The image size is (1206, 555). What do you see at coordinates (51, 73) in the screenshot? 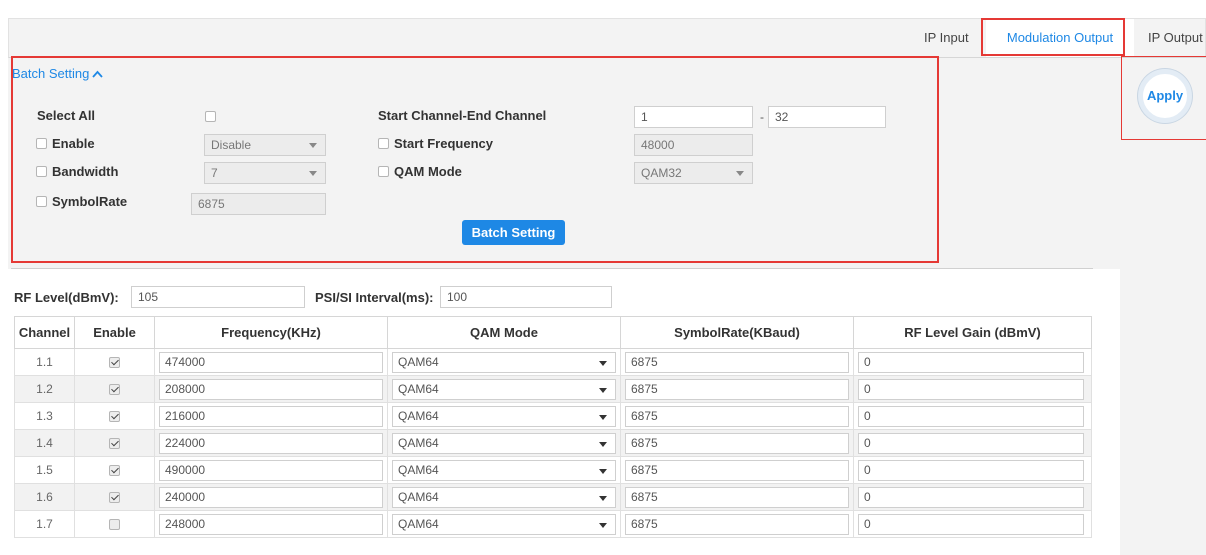
I see `batch-setting-toggle-label: Batch Setting` at bounding box center [51, 73].